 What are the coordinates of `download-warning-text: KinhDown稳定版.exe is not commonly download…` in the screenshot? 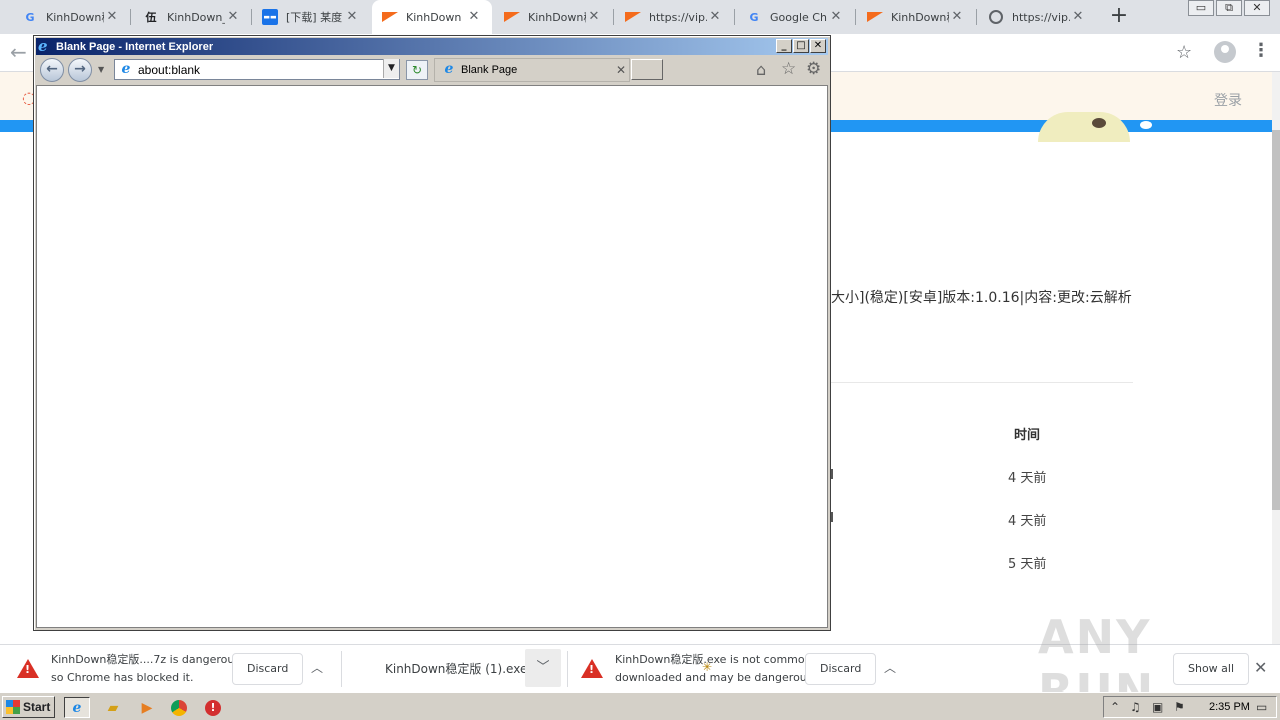 It's located at (718, 669).